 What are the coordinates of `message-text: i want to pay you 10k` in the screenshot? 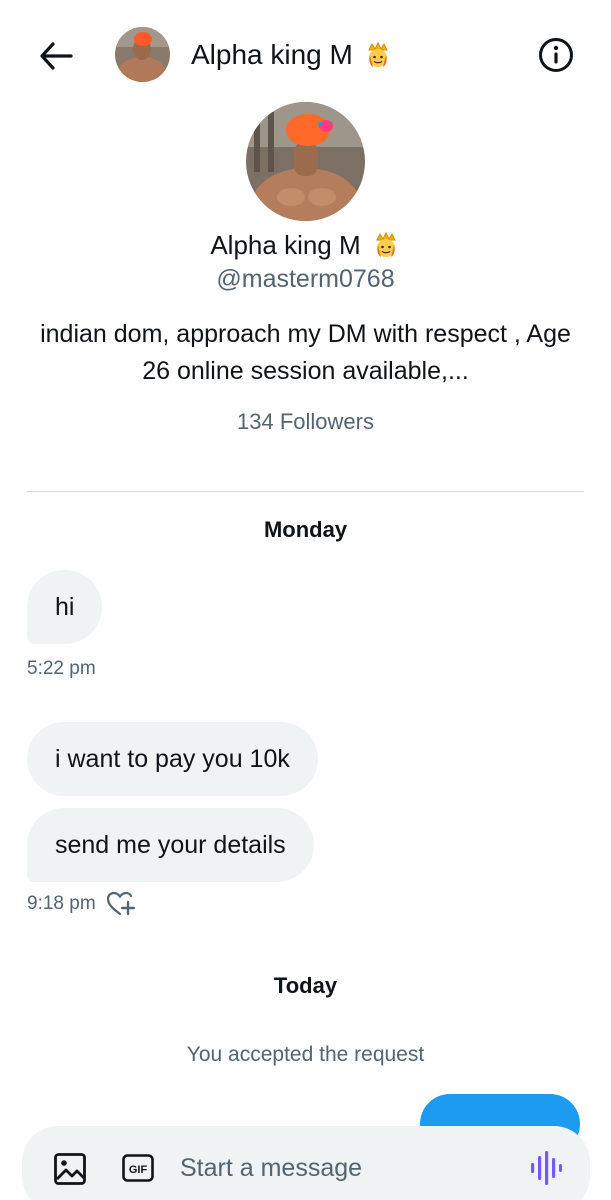 It's located at (172, 759).